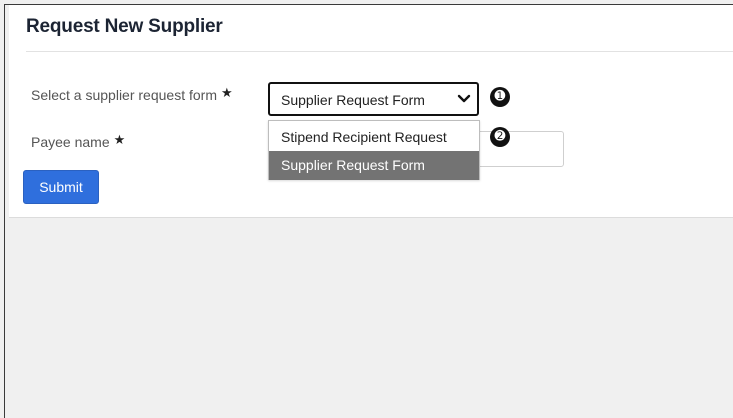 This screenshot has width=733, height=418. Describe the element at coordinates (61, 187) in the screenshot. I see `submit-button: Submit` at that location.